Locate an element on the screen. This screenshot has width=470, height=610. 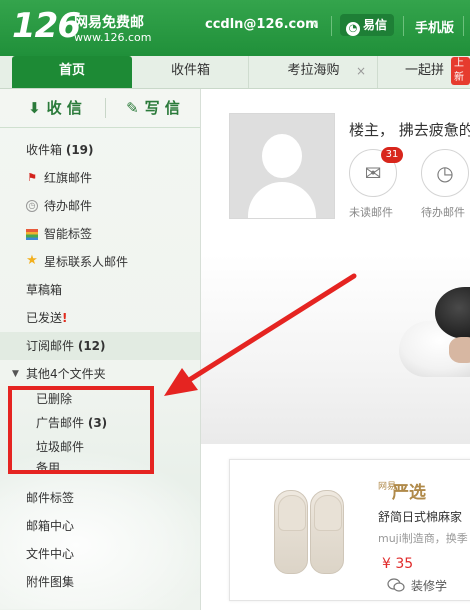
flag-icon: ⚑ is located at coordinates (32, 177).